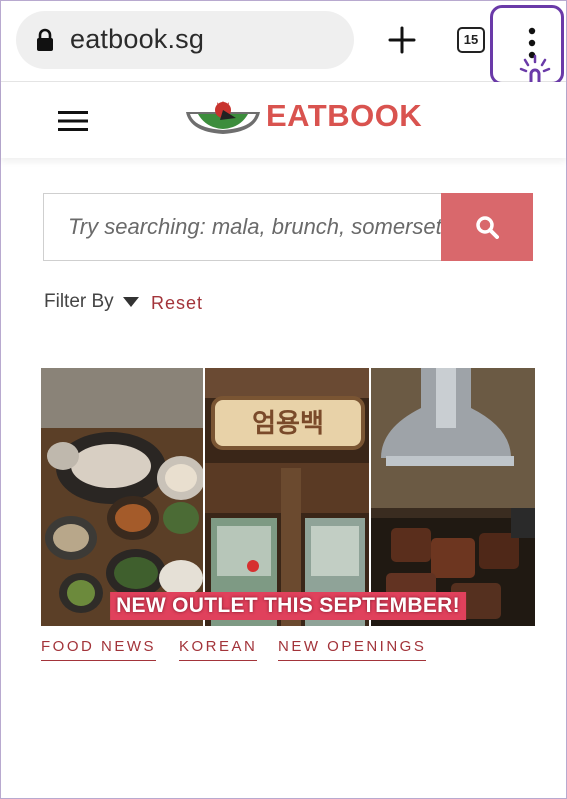 This screenshot has width=567, height=799. What do you see at coordinates (79, 302) in the screenshot?
I see `filter-by-dropdown: Filter By` at bounding box center [79, 302].